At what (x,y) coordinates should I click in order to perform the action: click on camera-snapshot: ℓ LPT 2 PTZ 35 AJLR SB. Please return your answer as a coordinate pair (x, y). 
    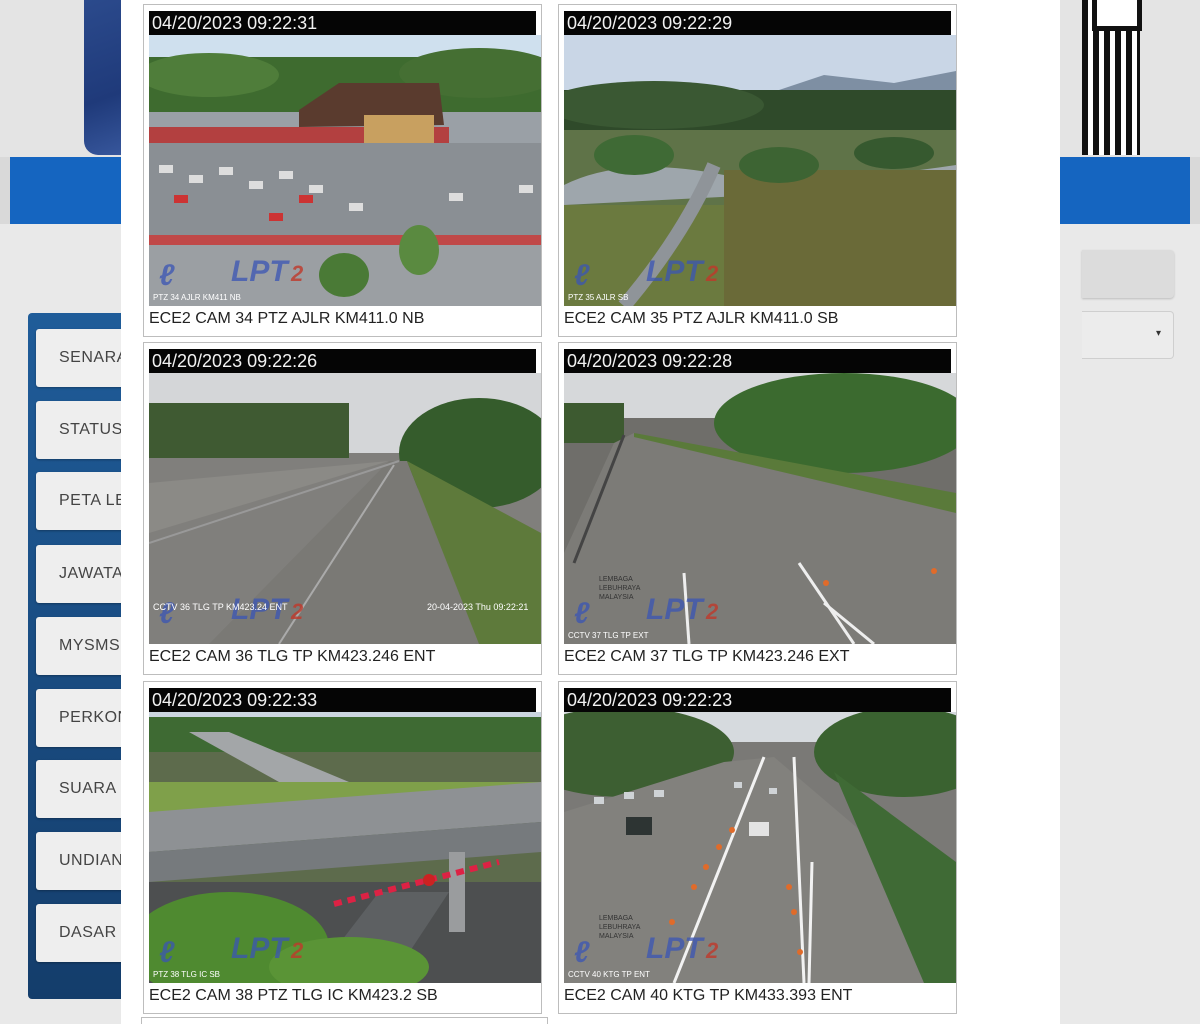
    Looking at the image, I should click on (760, 170).